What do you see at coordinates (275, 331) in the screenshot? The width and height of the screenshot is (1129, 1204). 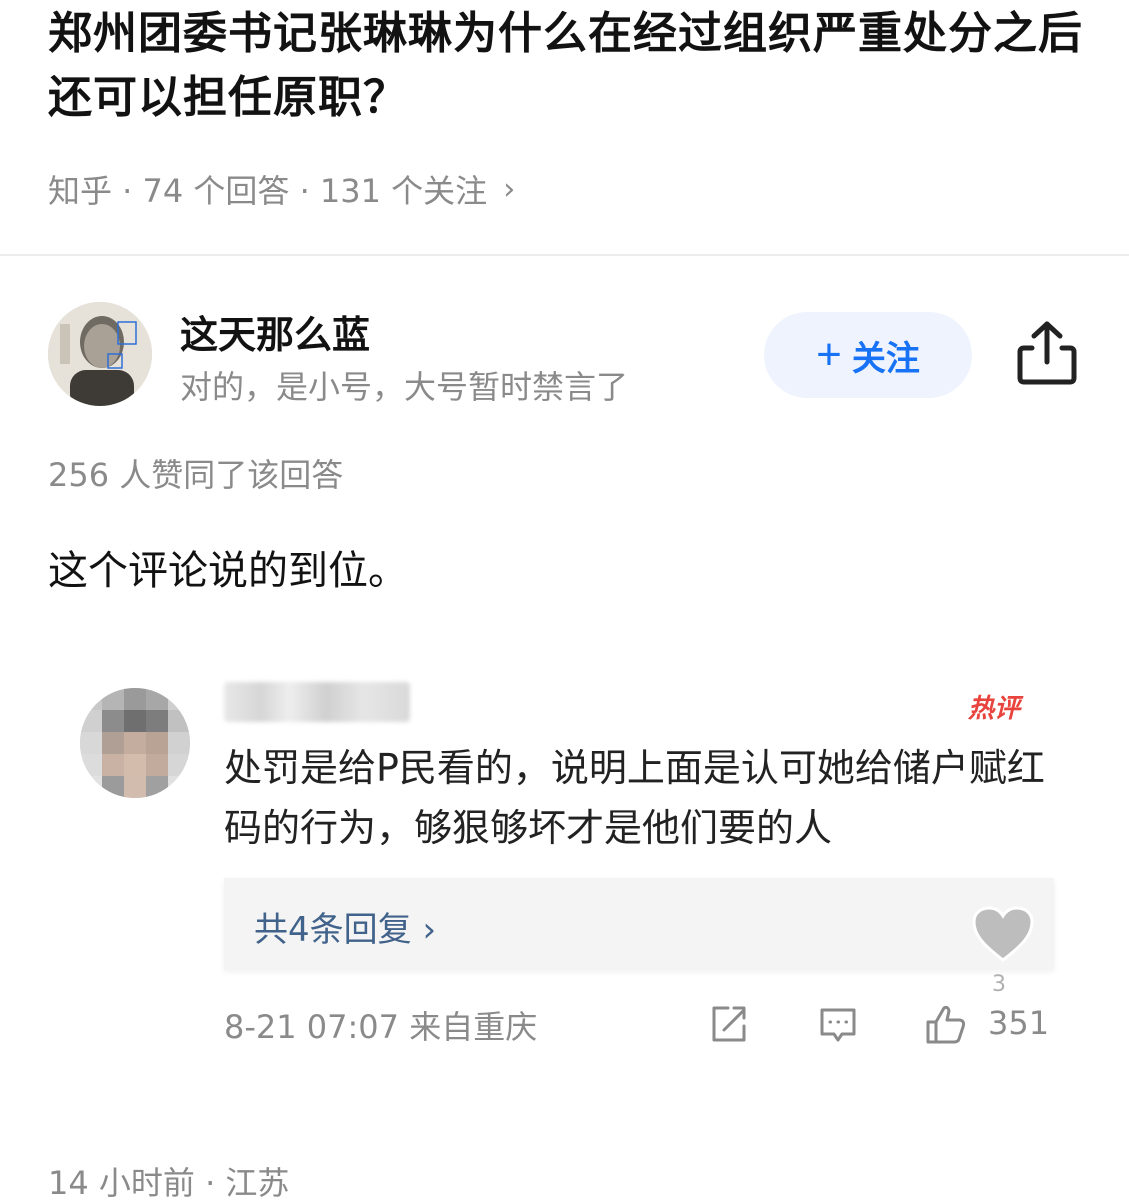 I see `author-name: 这天那么蓝` at bounding box center [275, 331].